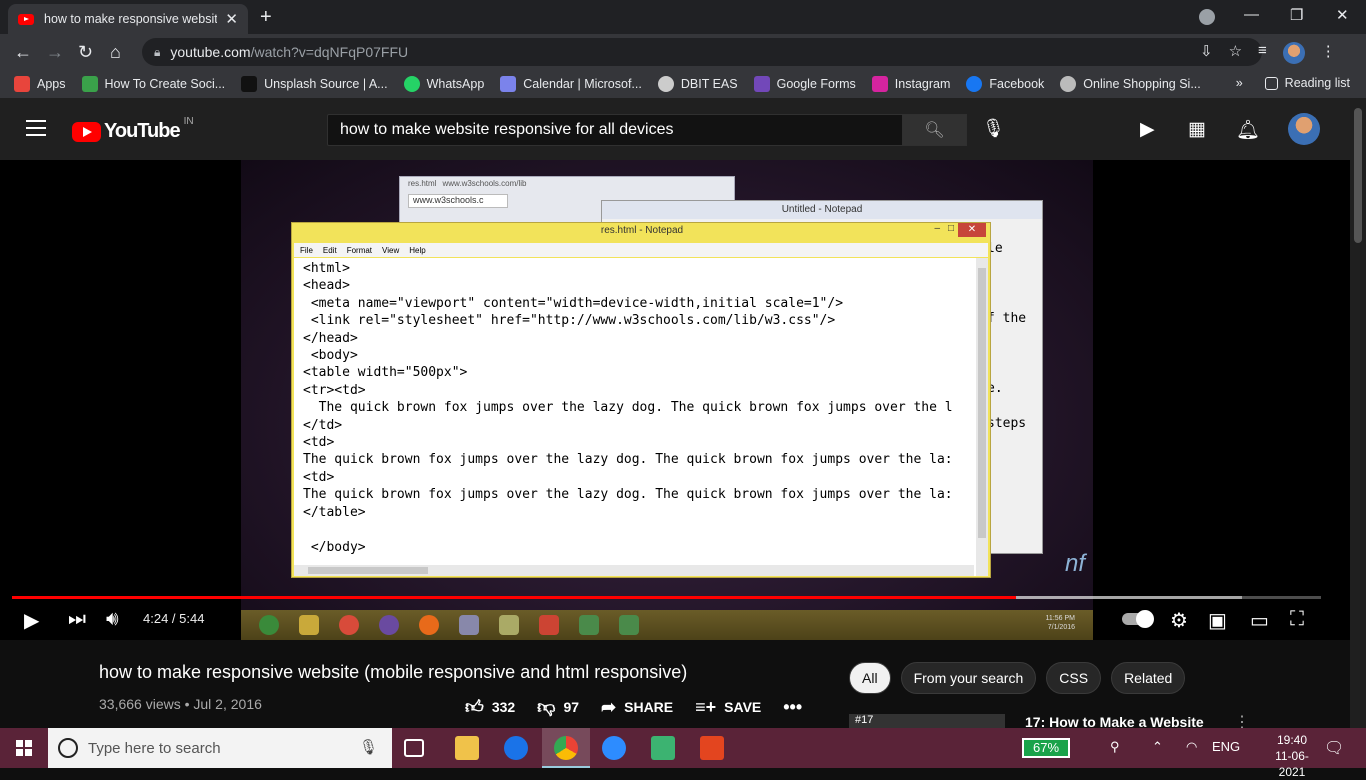 This screenshot has width=1366, height=780. I want to click on people-icon: ⚲, so click(1115, 747).